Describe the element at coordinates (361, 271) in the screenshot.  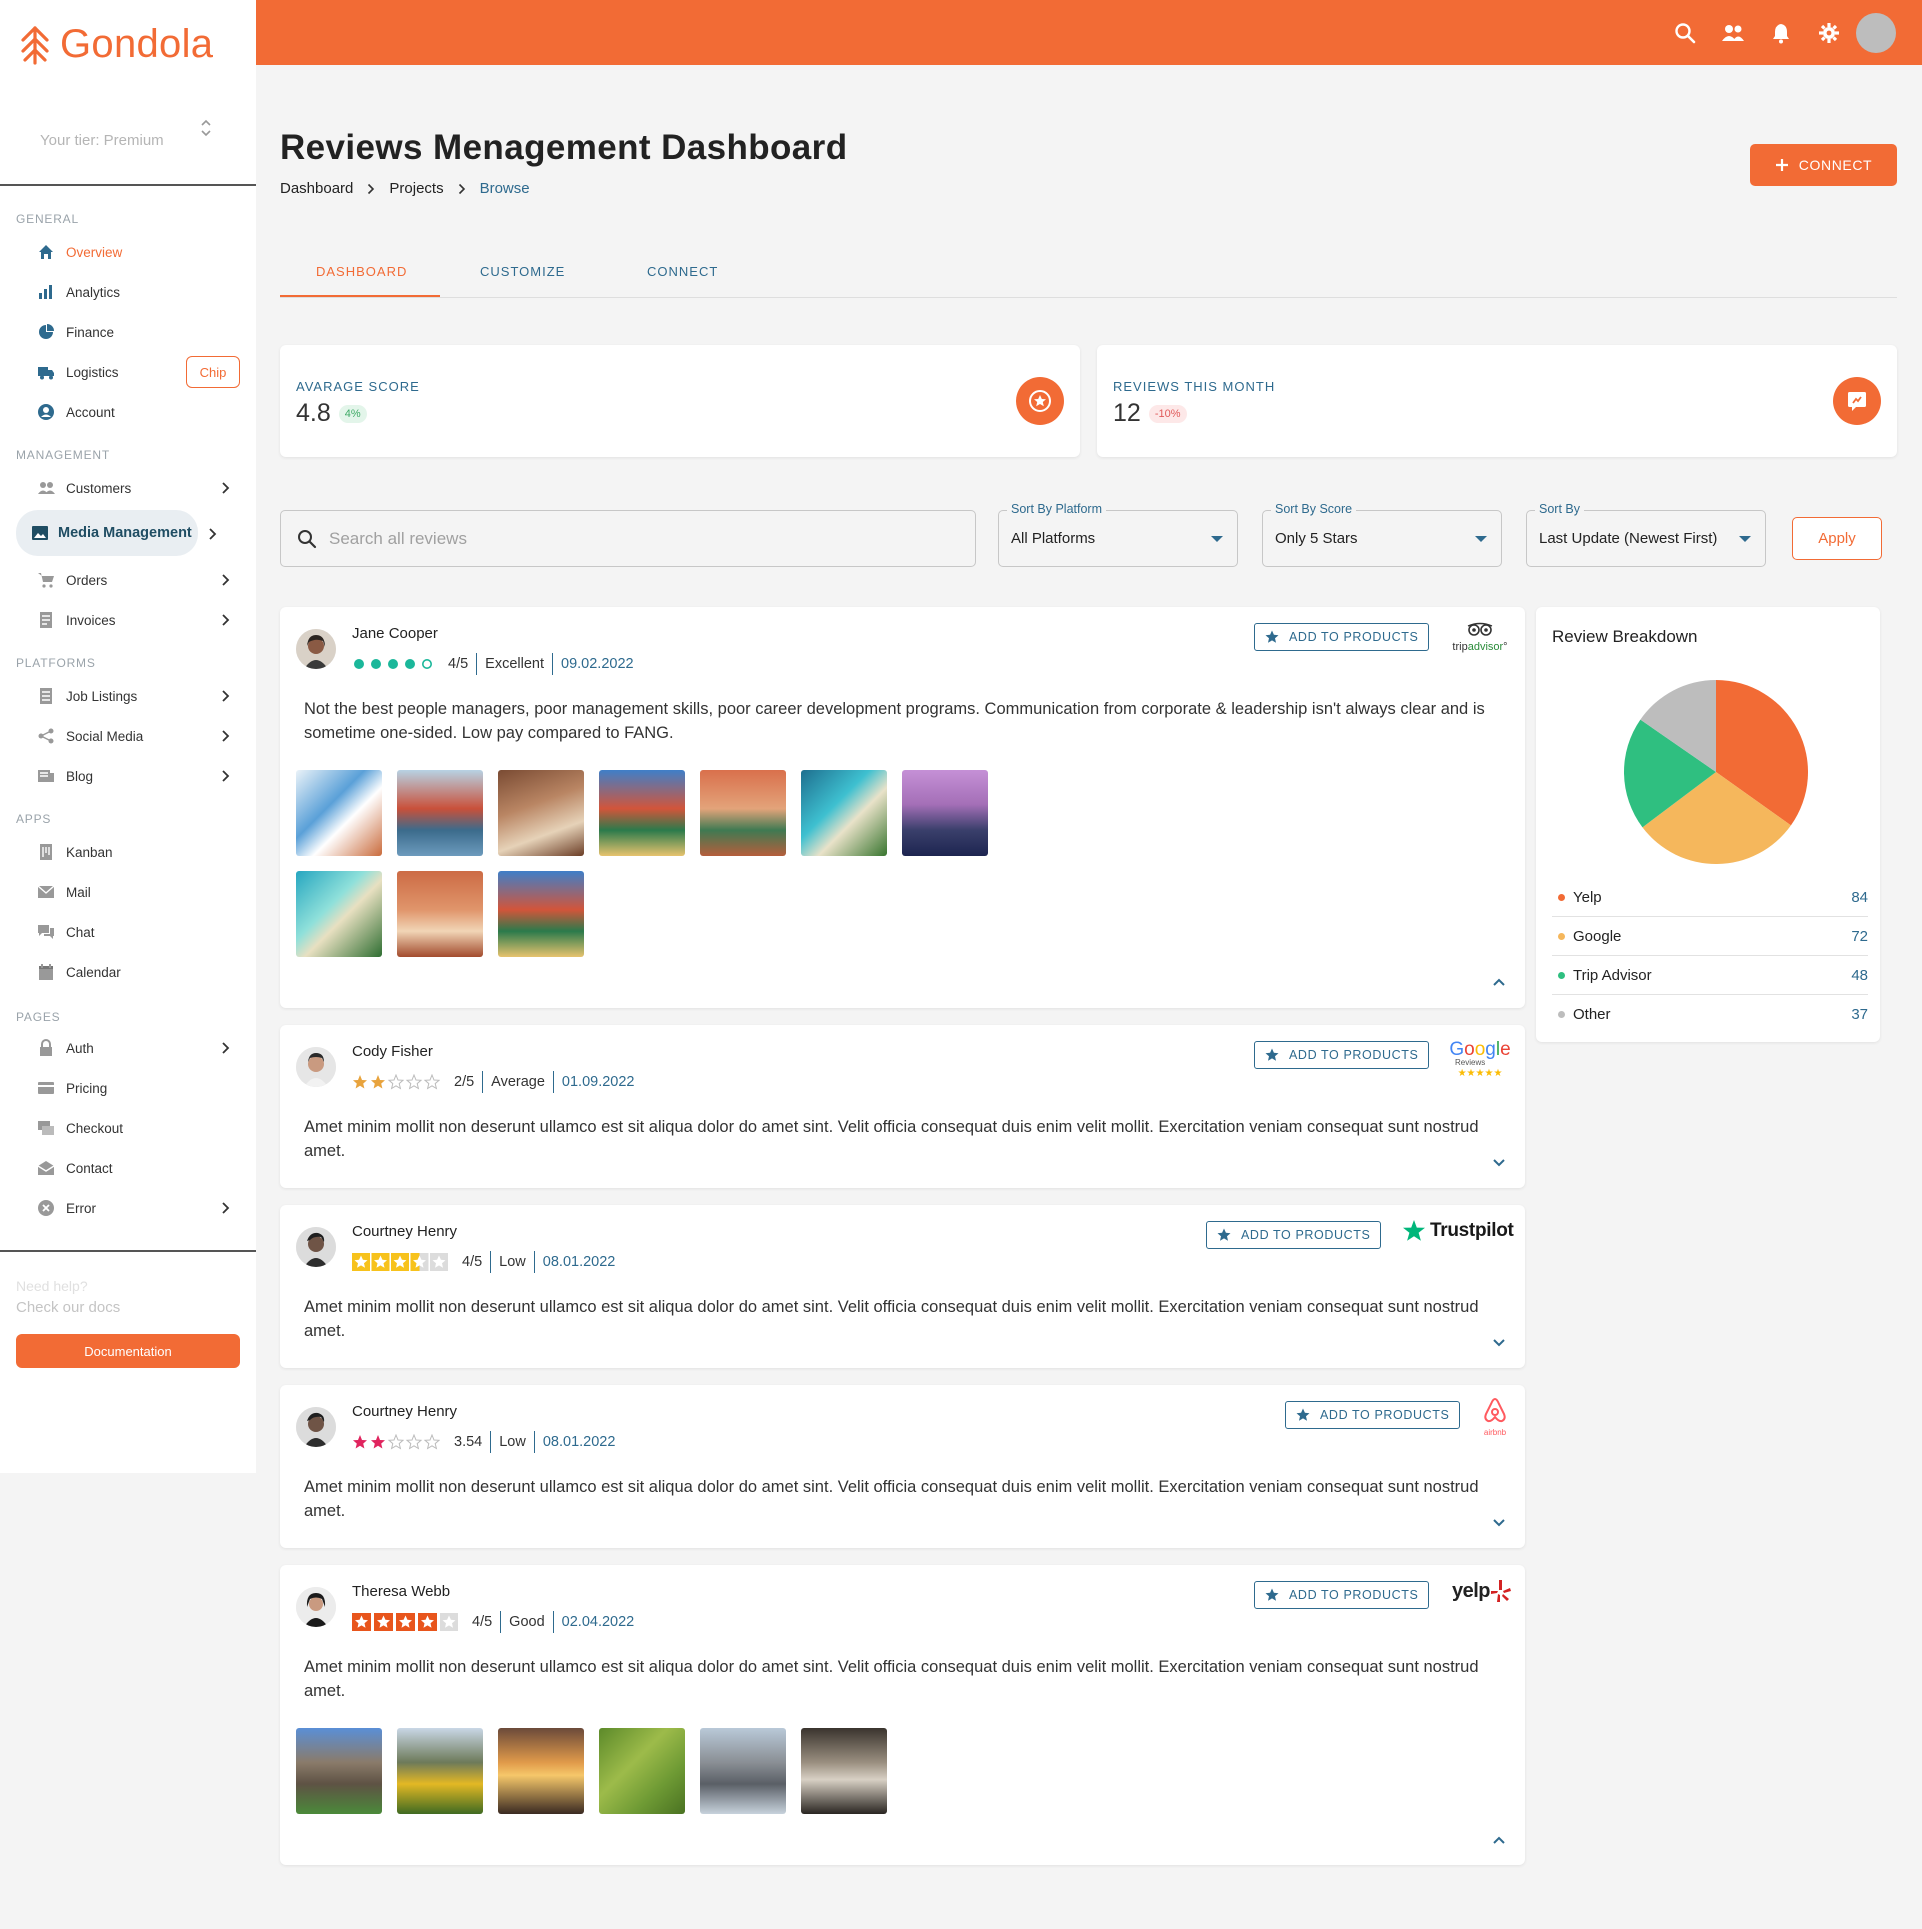
I see `tab-dashboard: DASHBOARD` at that location.